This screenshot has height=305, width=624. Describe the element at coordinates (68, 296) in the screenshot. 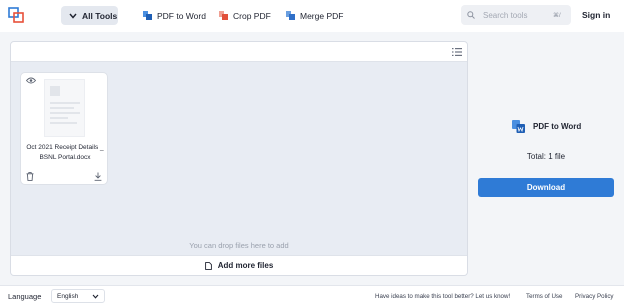

I see `language-value: English` at that location.